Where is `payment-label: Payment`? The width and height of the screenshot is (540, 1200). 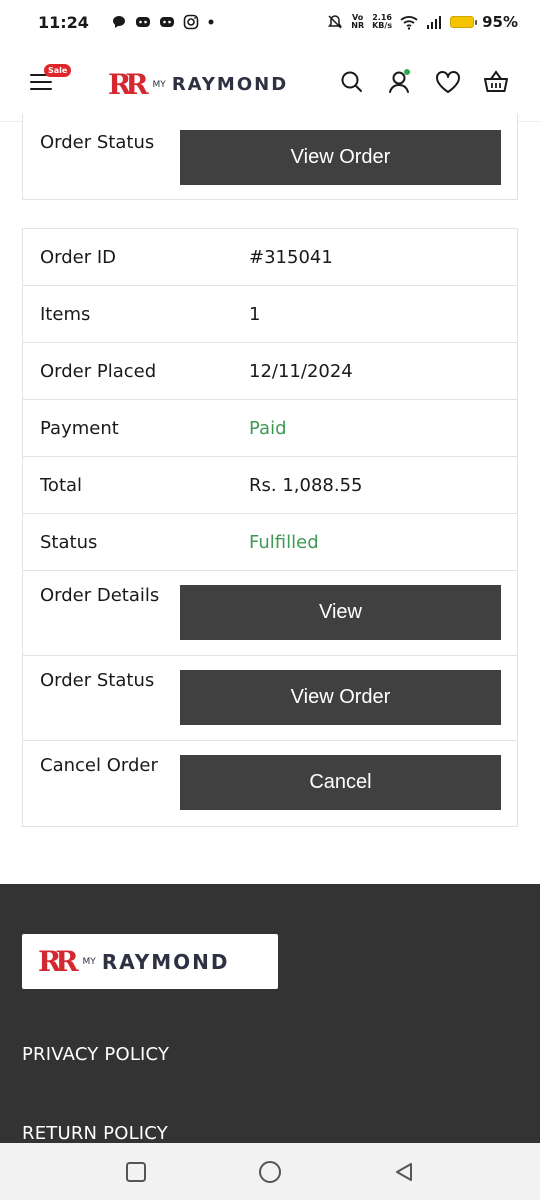 payment-label: Payment is located at coordinates (79, 428).